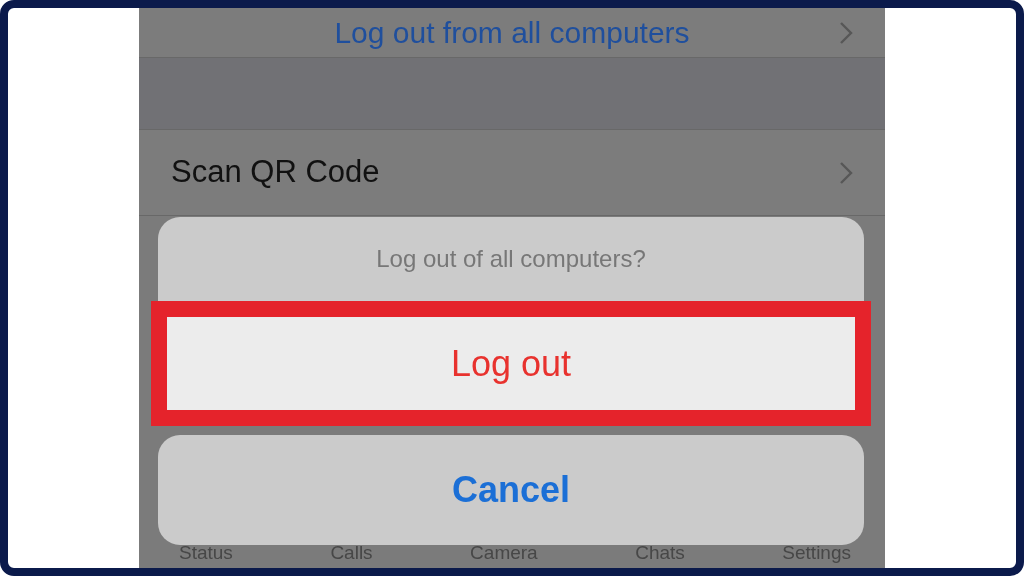  I want to click on cancel-button: Cancel, so click(511, 490).